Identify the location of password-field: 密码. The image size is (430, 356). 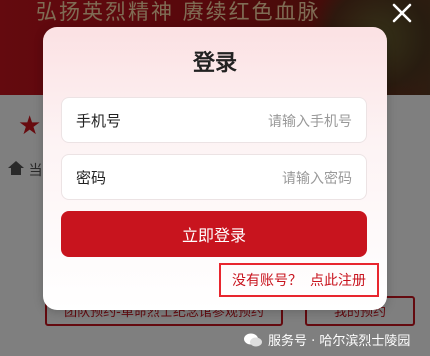
(214, 177).